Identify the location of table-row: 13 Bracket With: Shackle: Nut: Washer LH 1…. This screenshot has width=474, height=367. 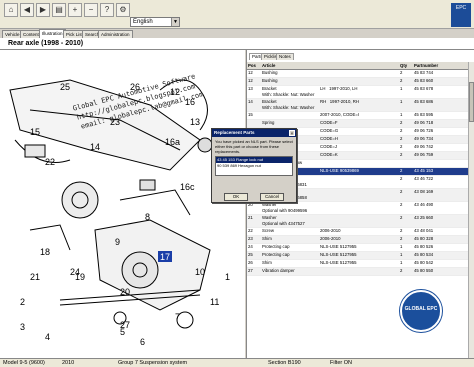
(358, 92).